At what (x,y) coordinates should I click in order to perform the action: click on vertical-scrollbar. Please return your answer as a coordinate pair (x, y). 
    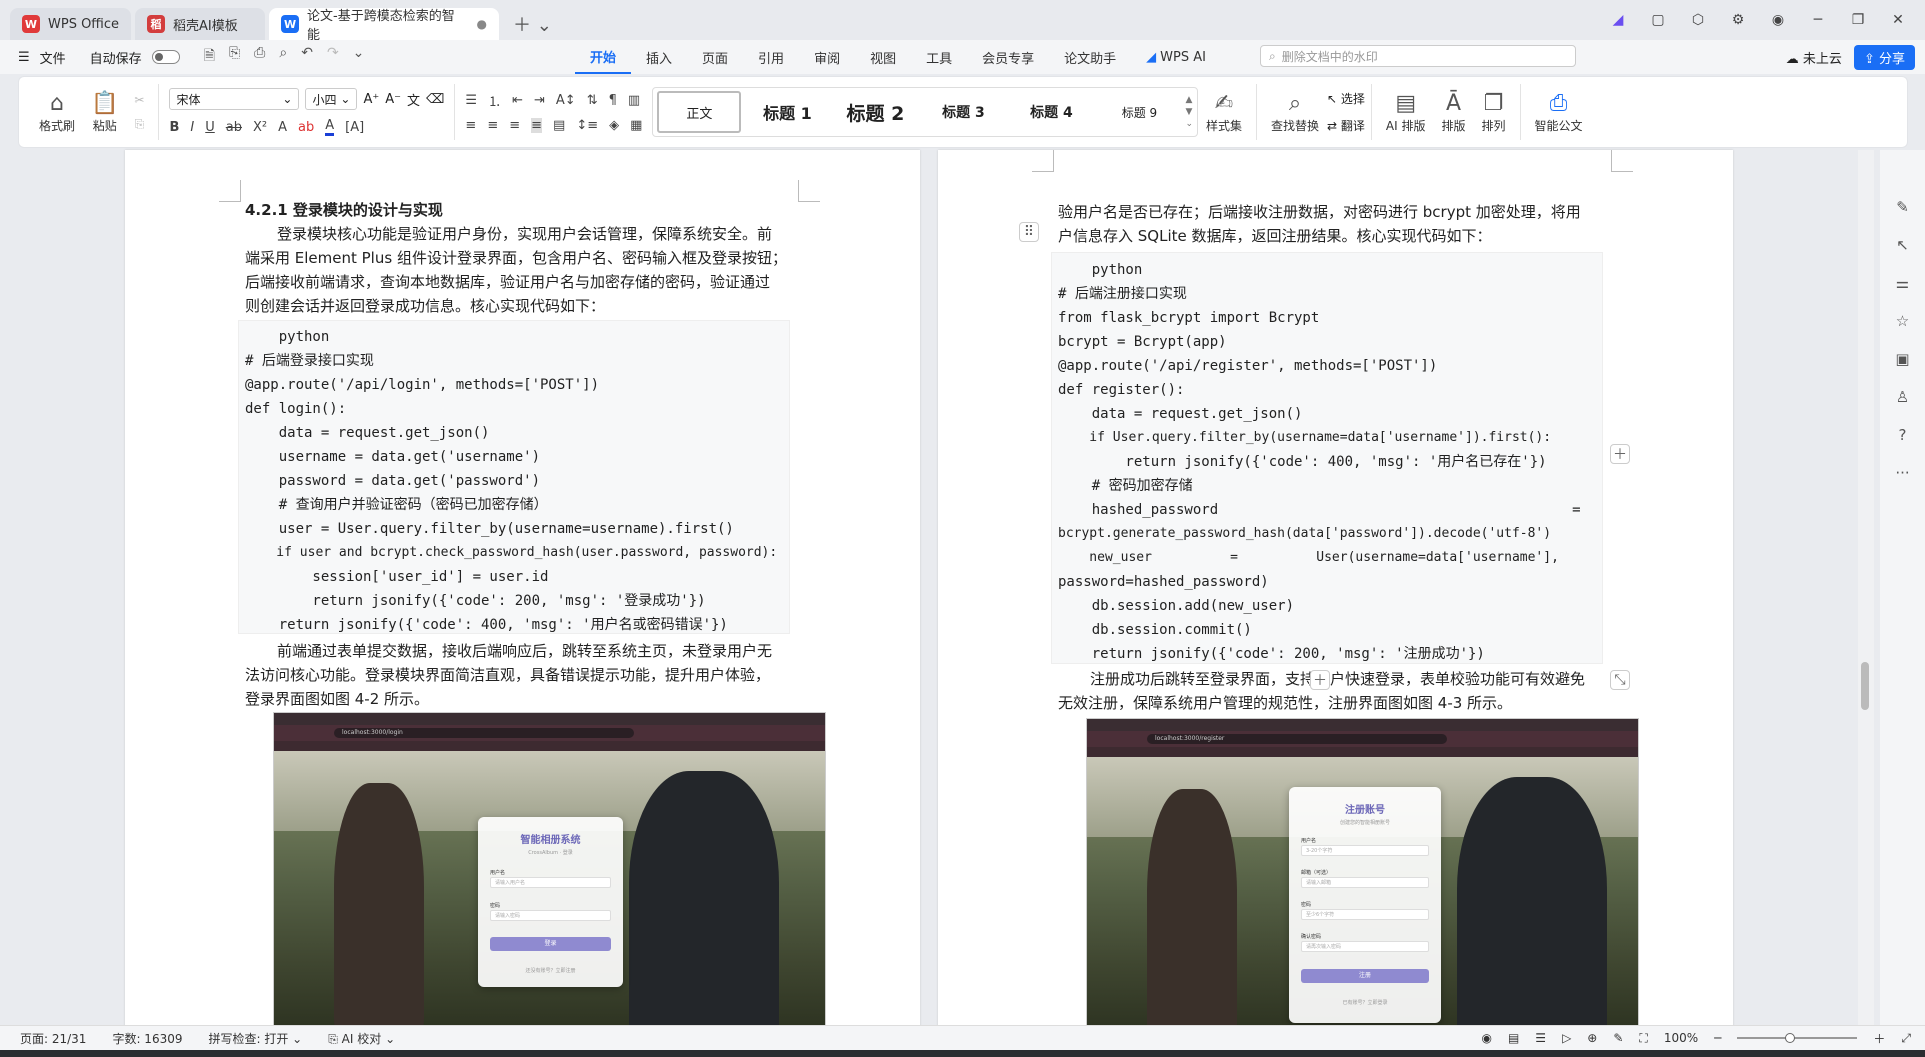
    Looking at the image, I should click on (1866, 587).